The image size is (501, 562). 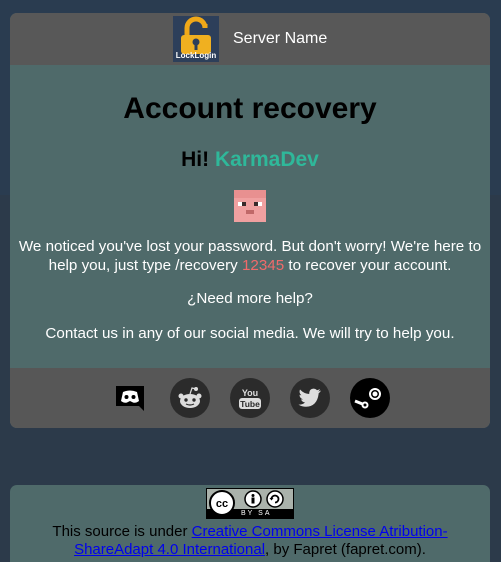 What do you see at coordinates (130, 398) in the screenshot?
I see `discord-icon` at bounding box center [130, 398].